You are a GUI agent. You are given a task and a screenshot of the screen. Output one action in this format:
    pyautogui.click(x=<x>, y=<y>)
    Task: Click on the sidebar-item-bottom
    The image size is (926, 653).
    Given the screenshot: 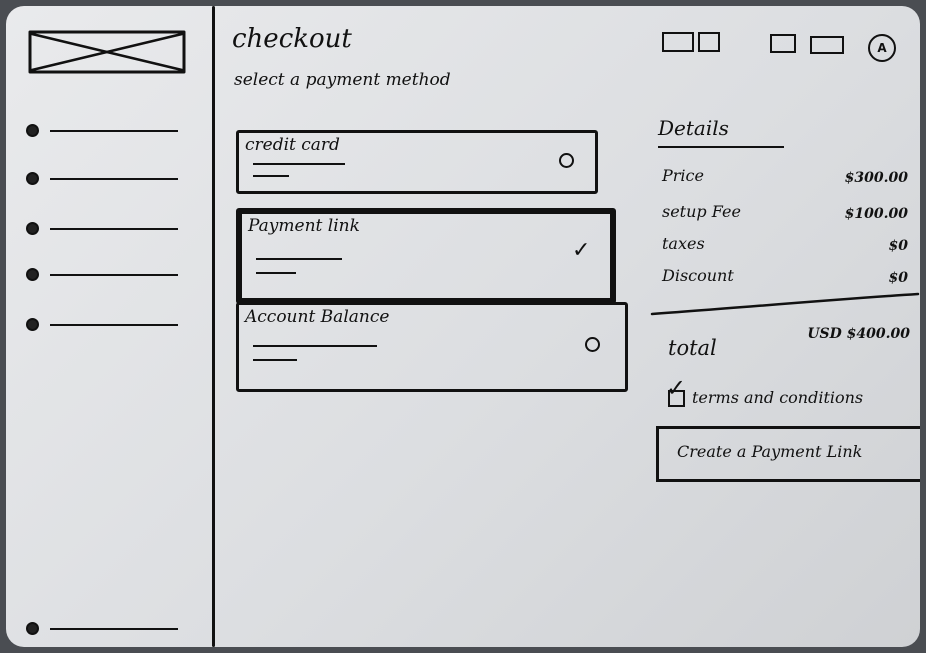 What is the action you would take?
    pyautogui.click(x=106, y=629)
    